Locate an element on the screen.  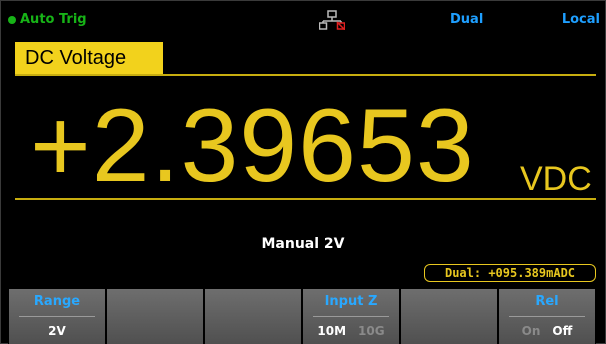
trigger-label: Auto Trig is located at coordinates (53, 19).